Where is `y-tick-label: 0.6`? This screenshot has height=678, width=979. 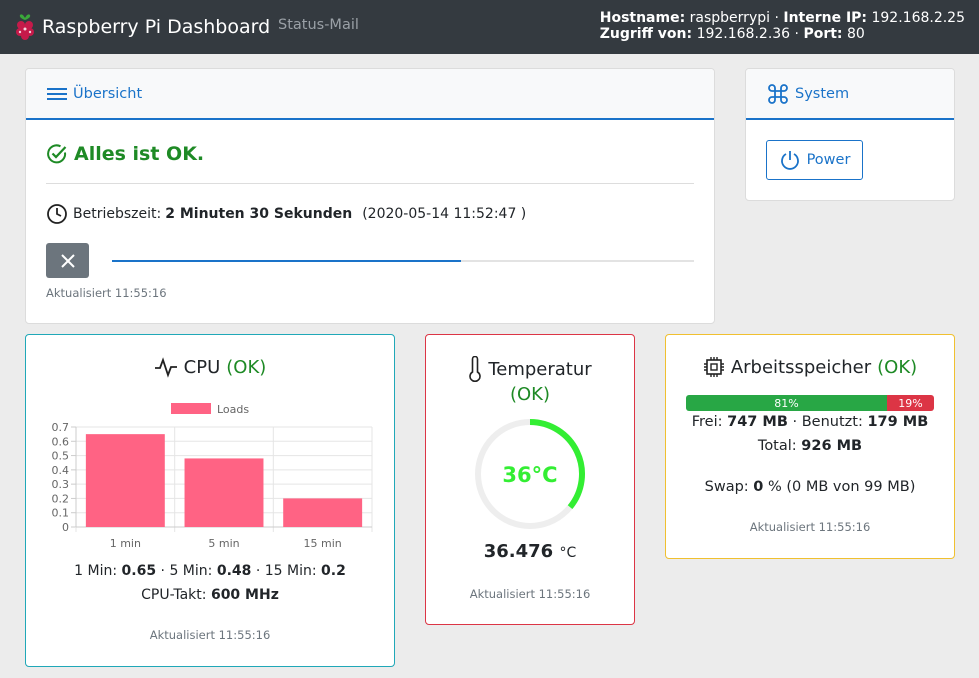
y-tick-label: 0.6 is located at coordinates (61, 441).